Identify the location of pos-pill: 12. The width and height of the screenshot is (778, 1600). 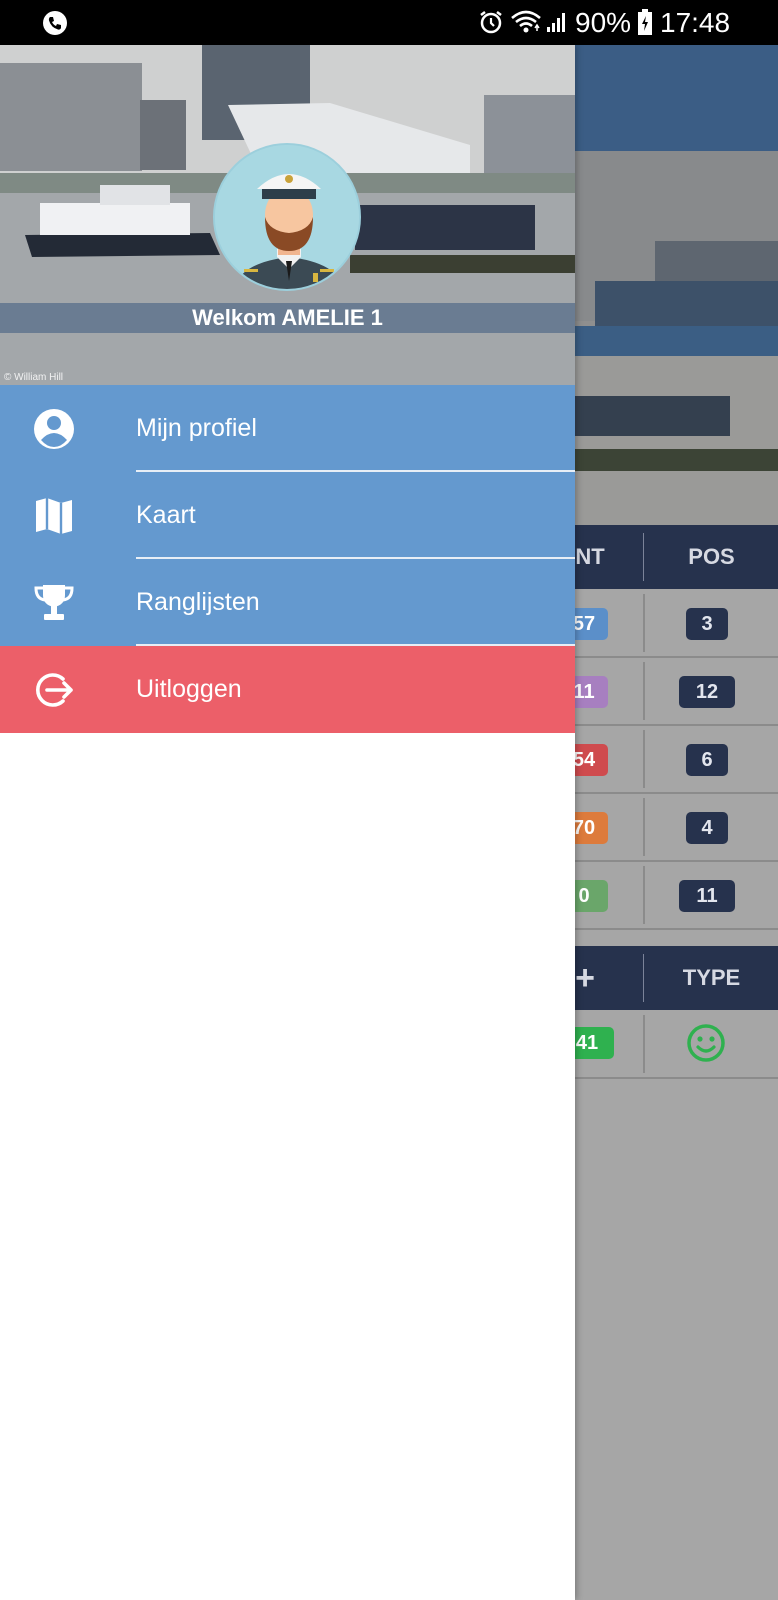
(707, 692).